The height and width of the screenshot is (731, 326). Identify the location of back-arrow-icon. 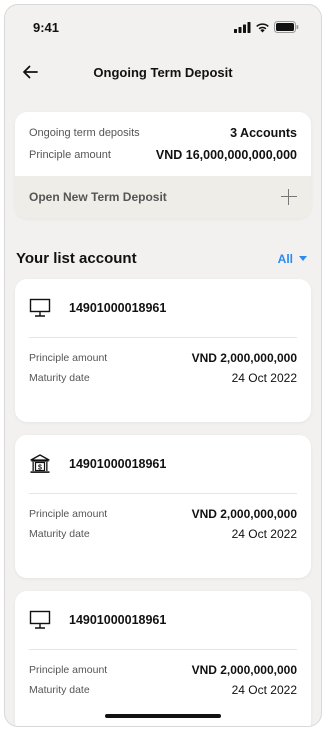
(30, 72).